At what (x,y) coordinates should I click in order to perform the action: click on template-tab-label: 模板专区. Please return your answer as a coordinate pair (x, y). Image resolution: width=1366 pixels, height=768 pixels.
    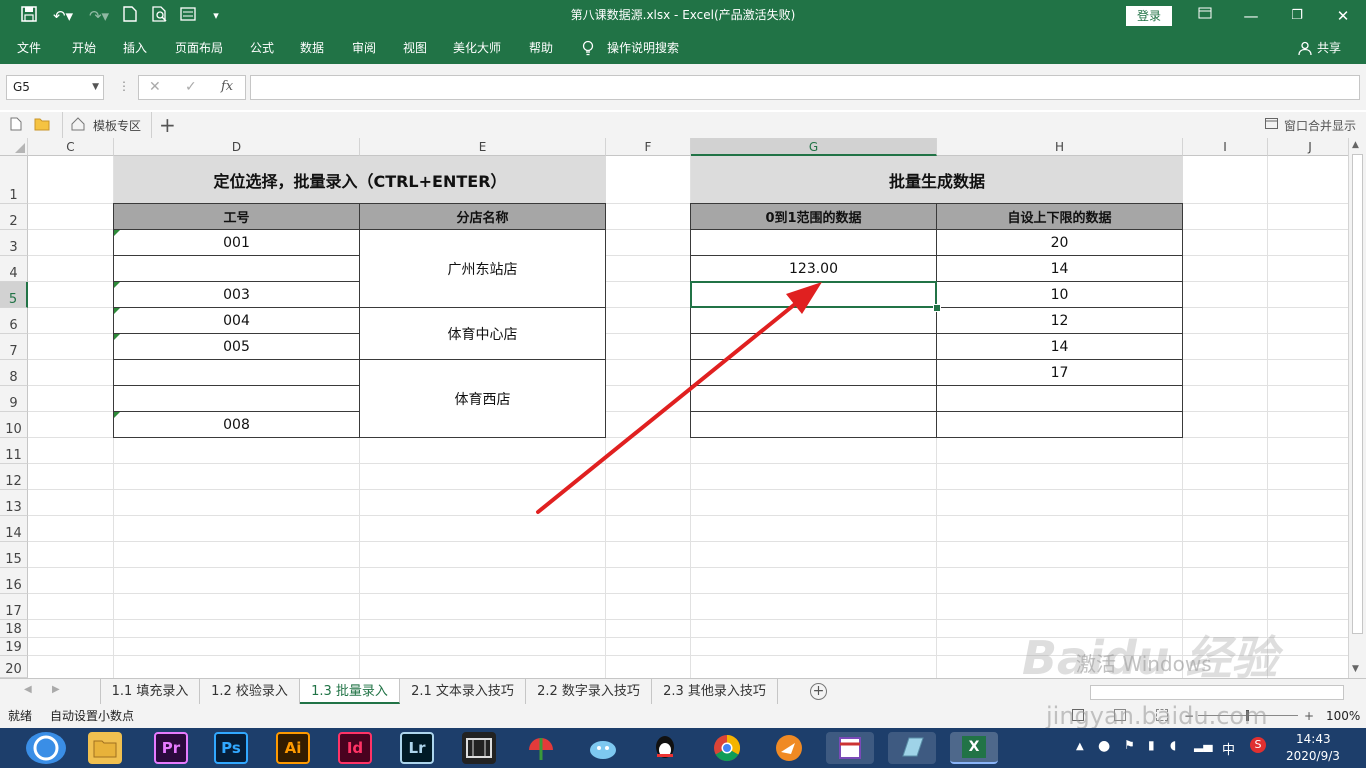
    Looking at the image, I should click on (117, 126).